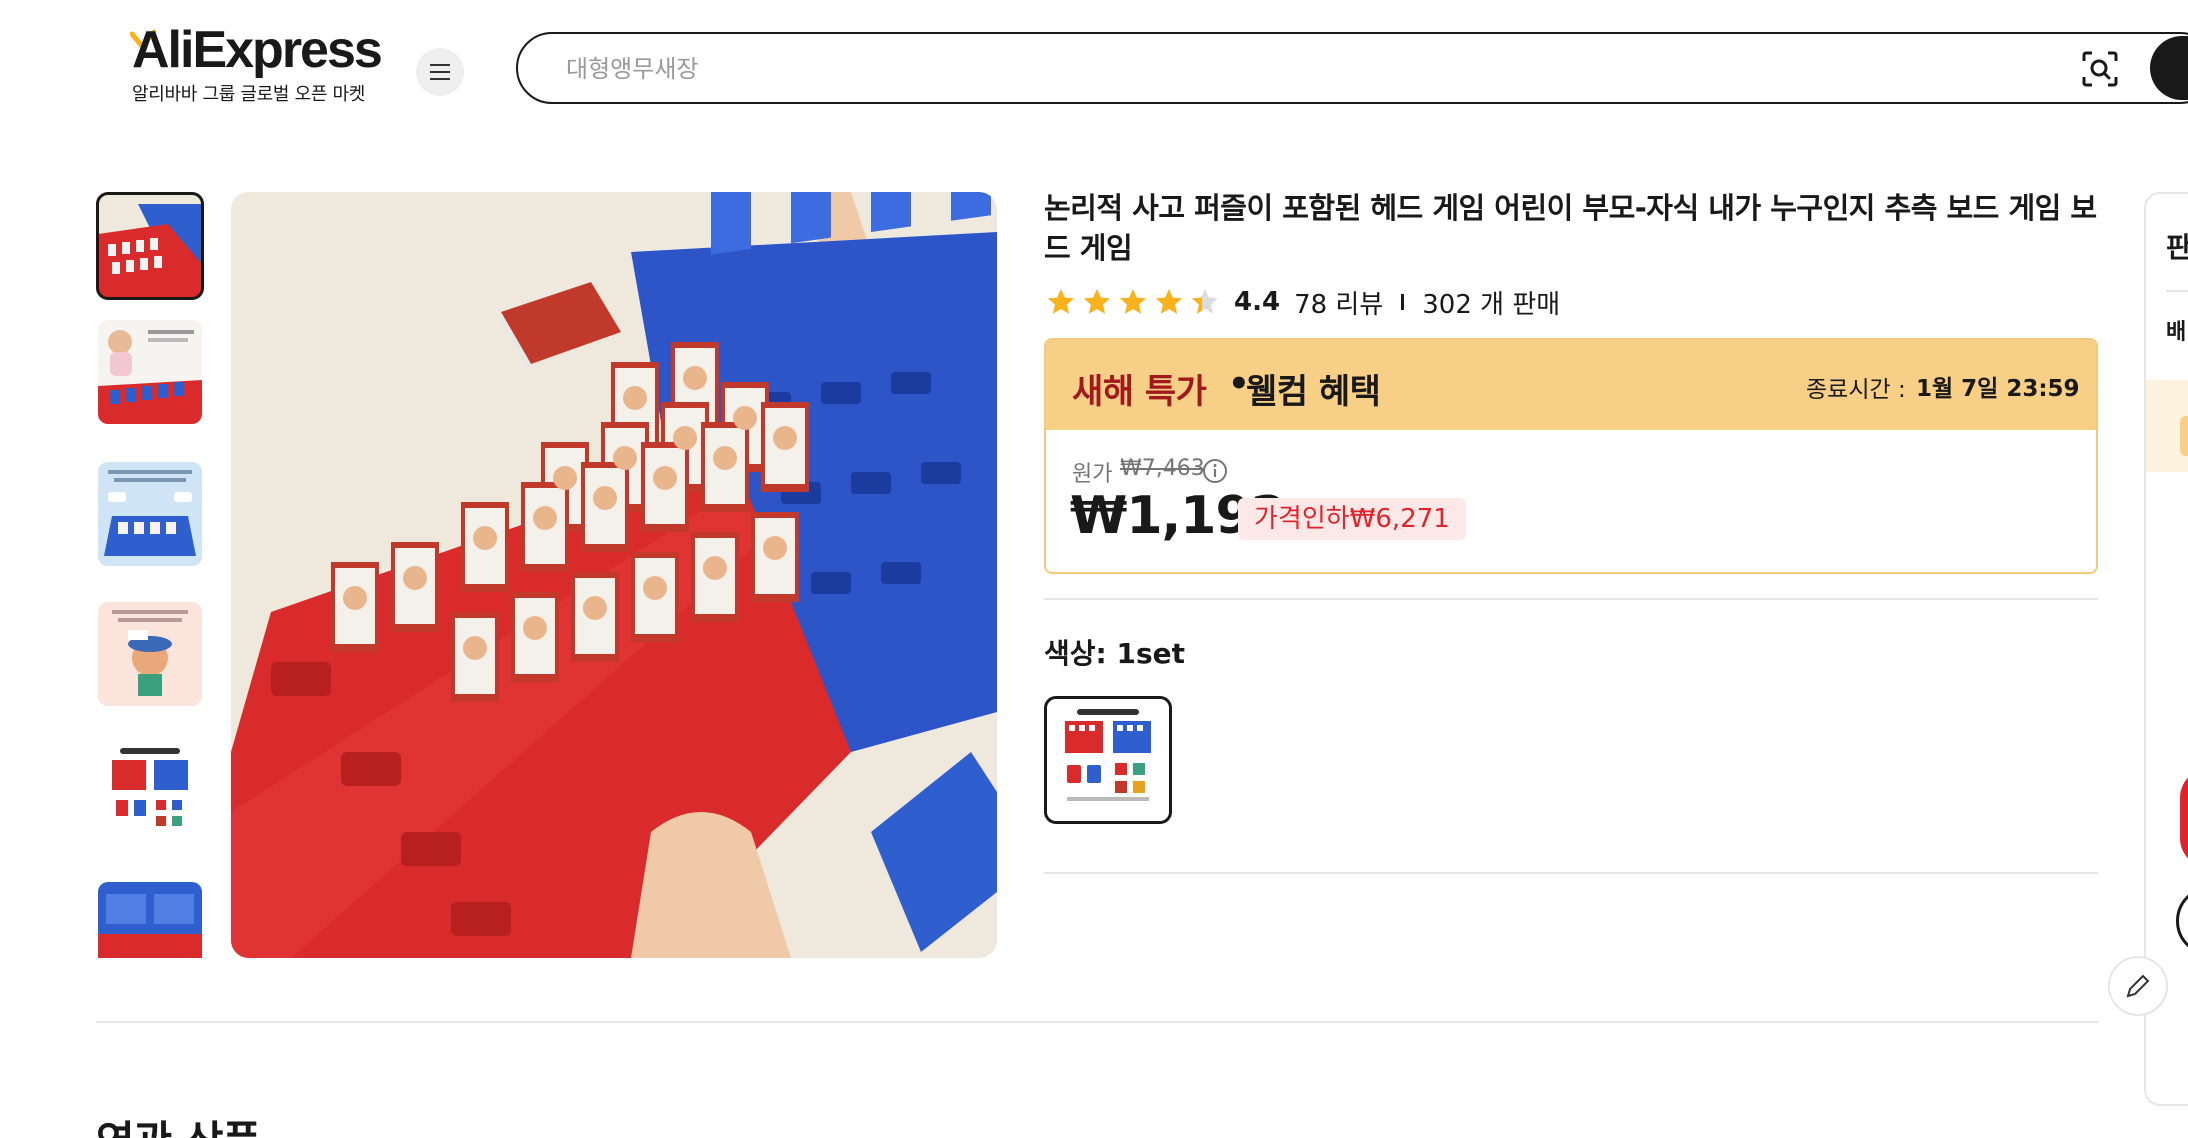 The image size is (2188, 1138). What do you see at coordinates (257, 50) in the screenshot?
I see `logo-text: AliExpress` at bounding box center [257, 50].